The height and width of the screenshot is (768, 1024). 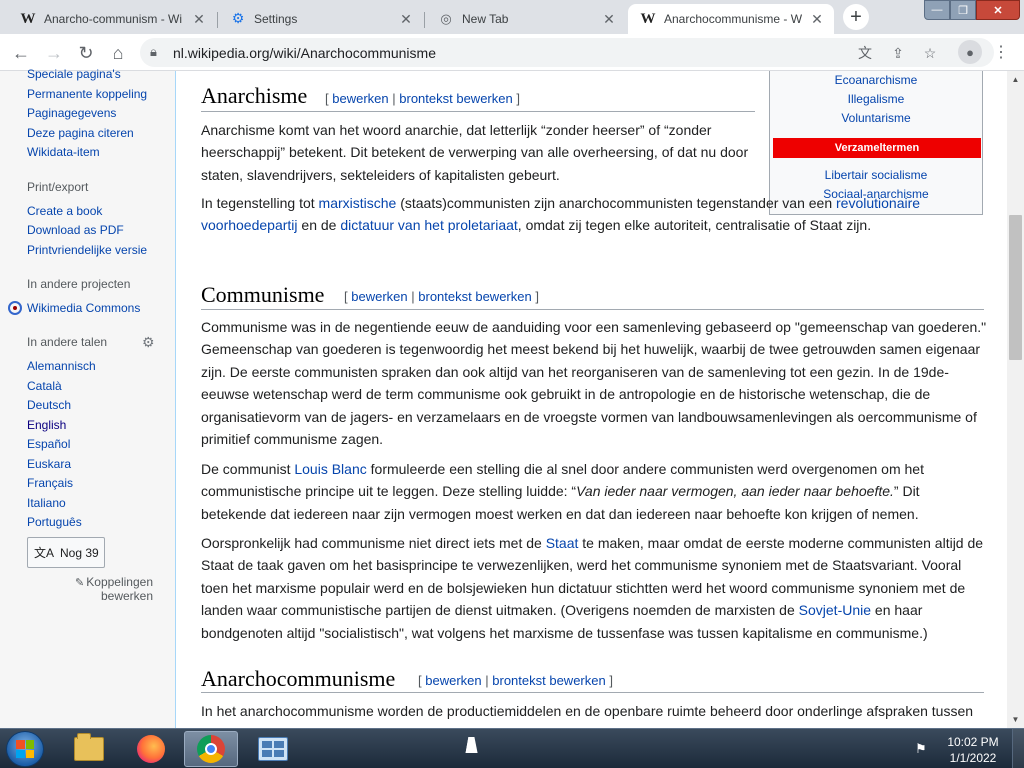 What do you see at coordinates (248, 469) in the screenshot?
I see `paragraph-text: De communist` at bounding box center [248, 469].